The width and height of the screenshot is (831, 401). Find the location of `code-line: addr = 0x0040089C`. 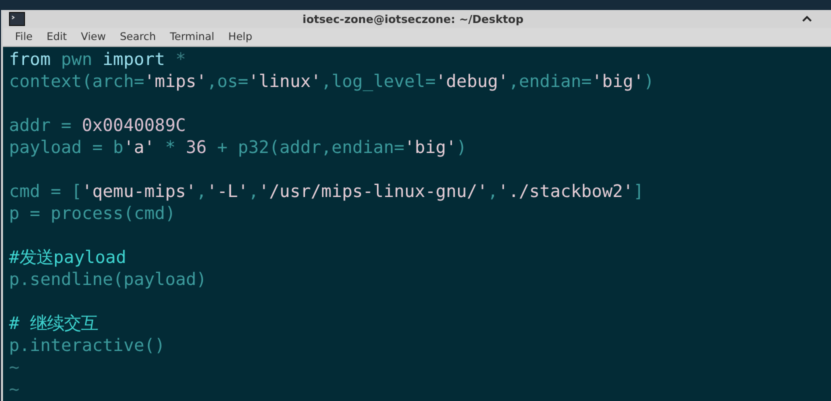

code-line: addr = 0x0040089C is located at coordinates (98, 126).